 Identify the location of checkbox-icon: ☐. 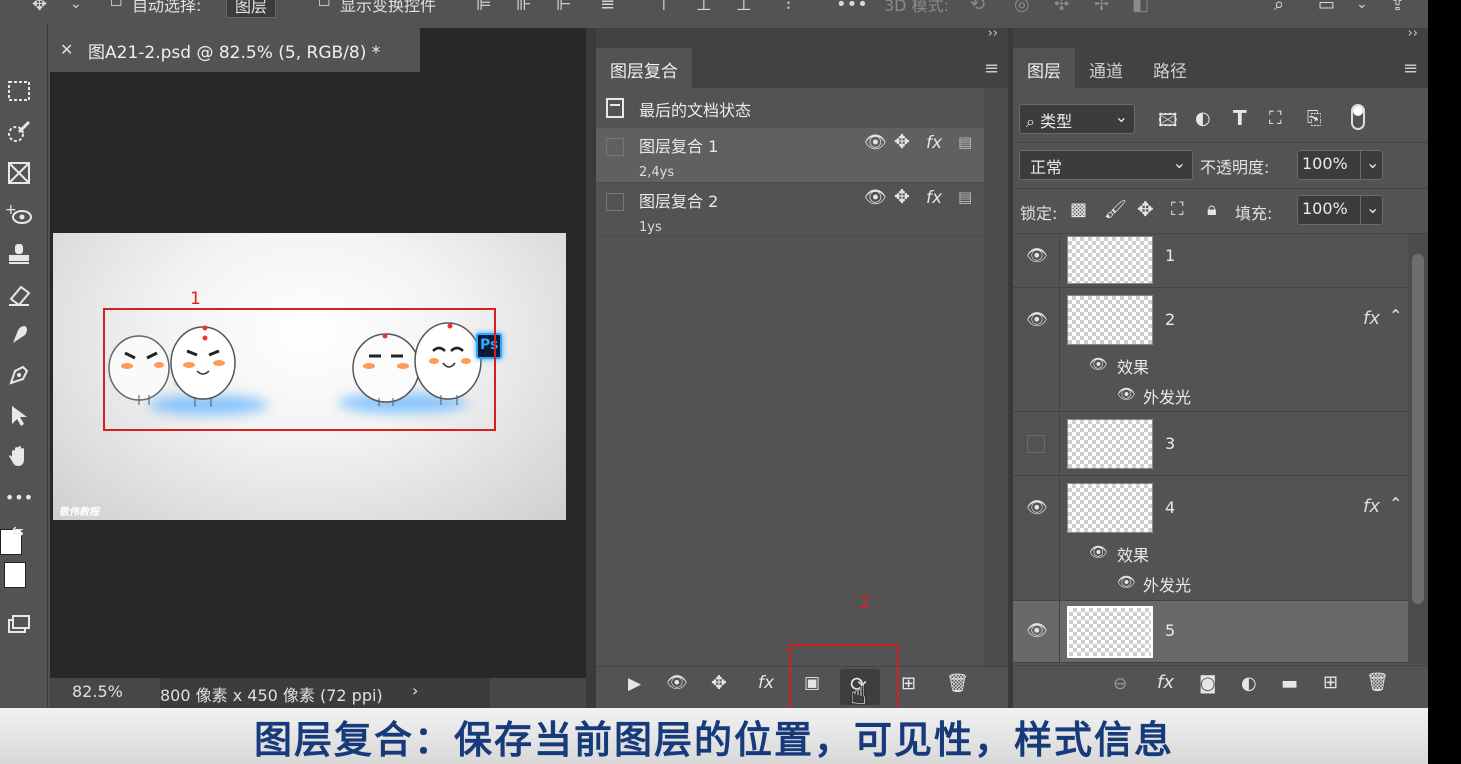
(324, 5).